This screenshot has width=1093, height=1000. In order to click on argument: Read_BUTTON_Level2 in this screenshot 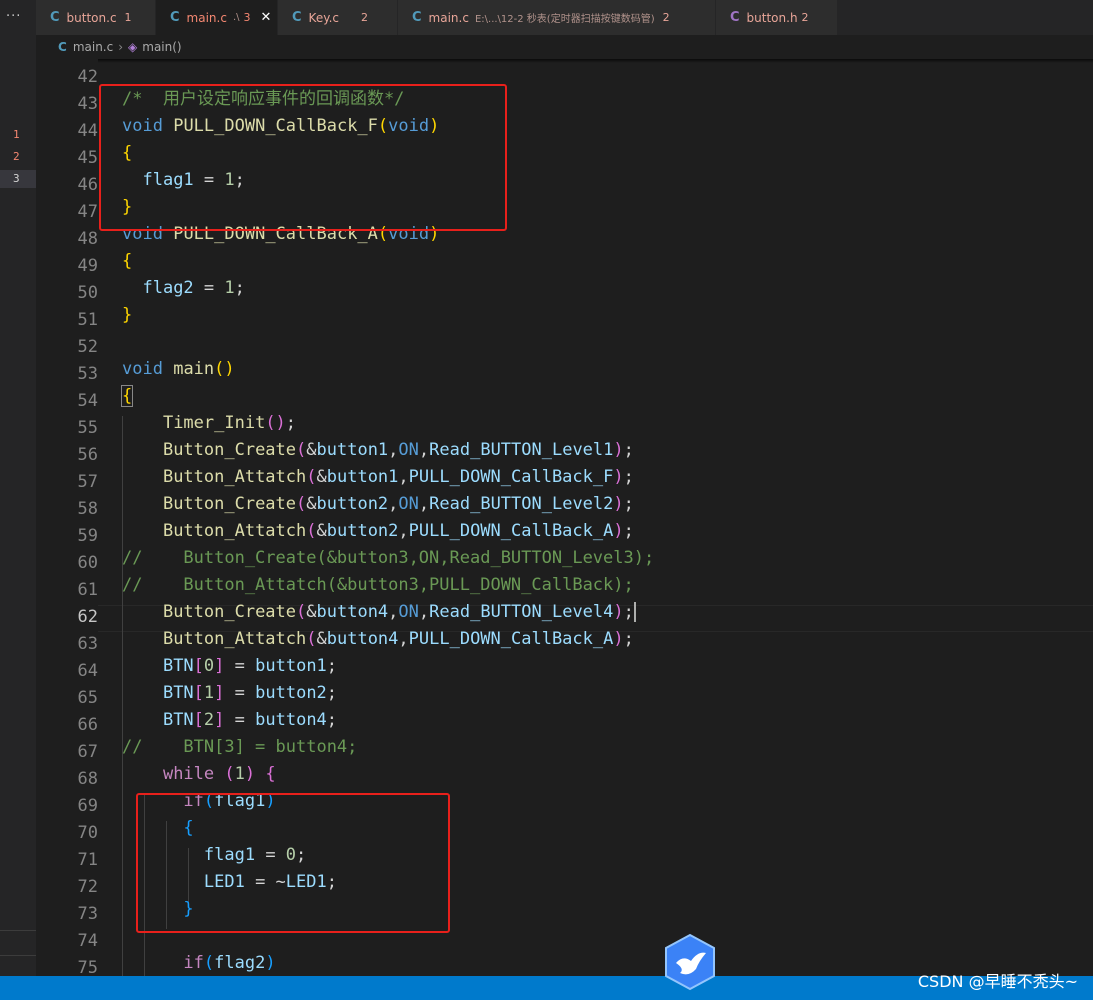, I will do `click(521, 504)`.